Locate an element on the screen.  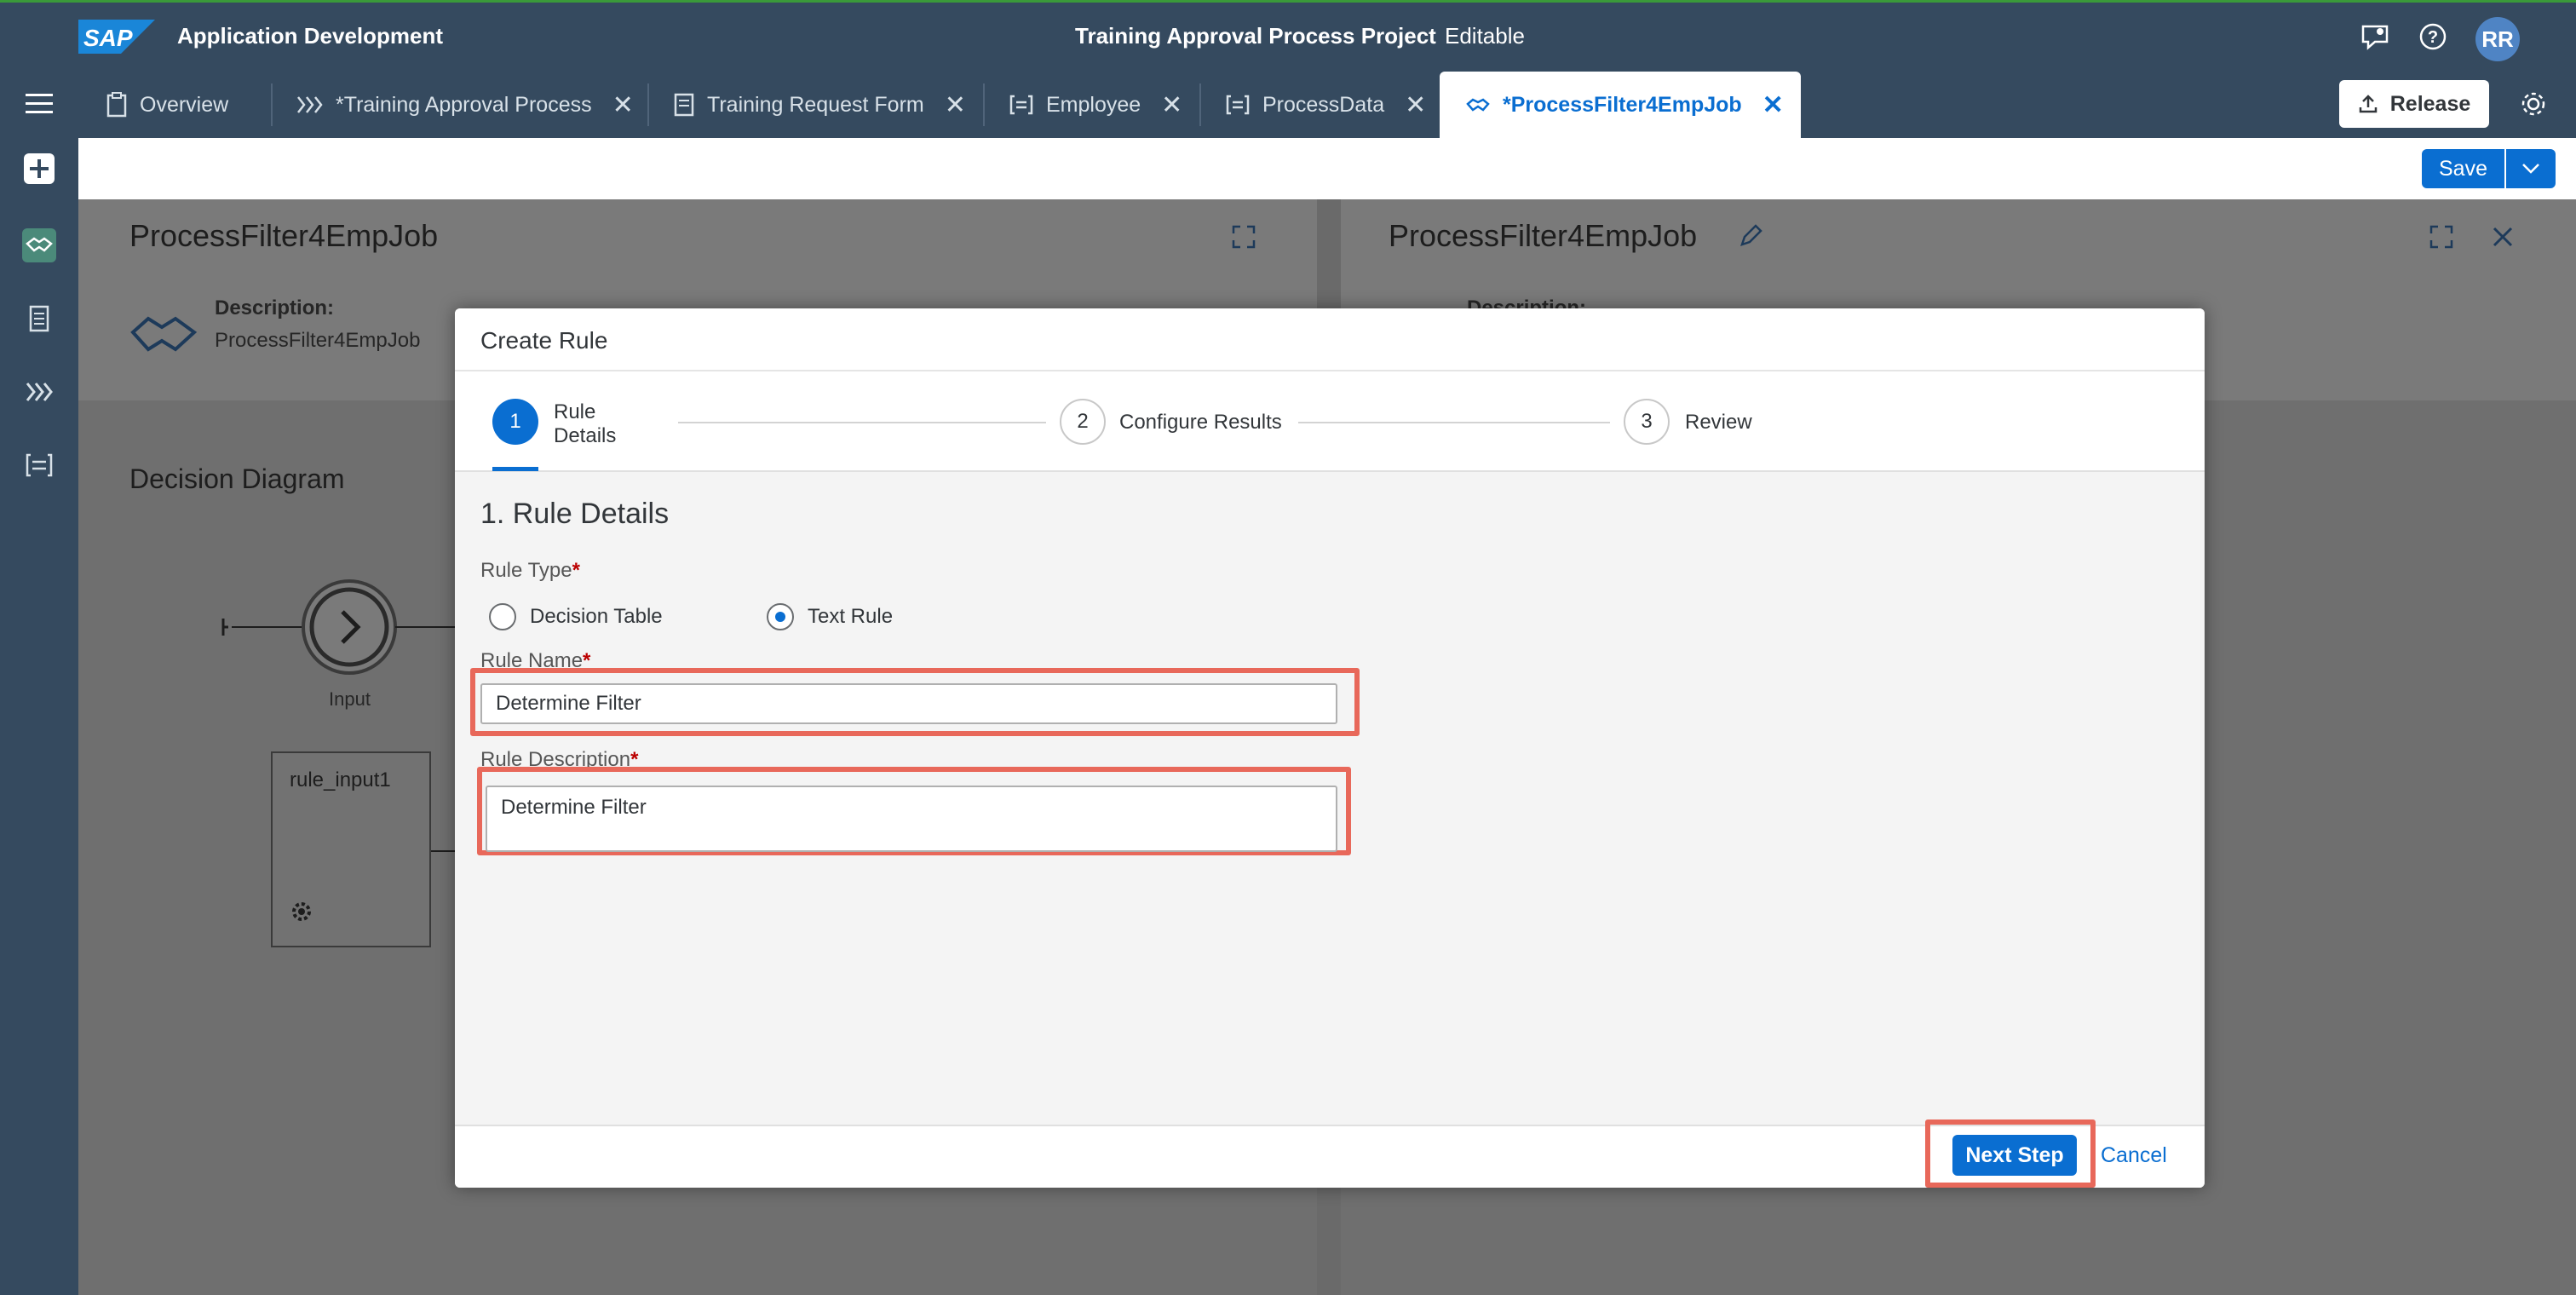
tab-training-request-form: Training Request Form ✕ is located at coordinates (807, 105).